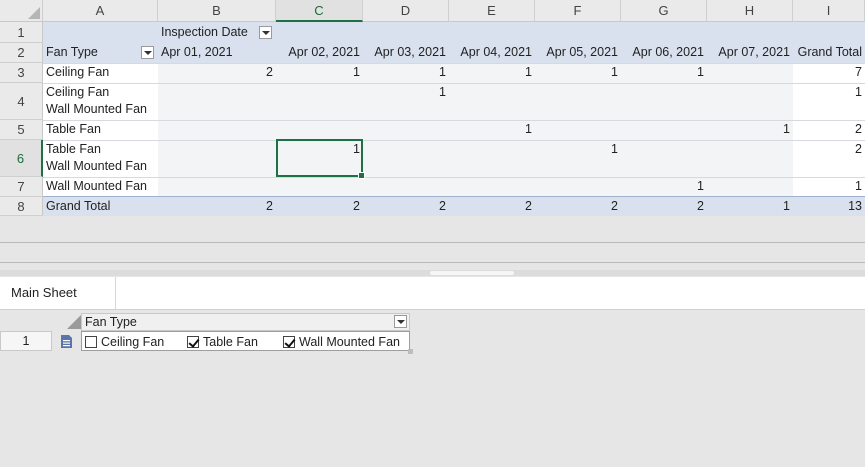  I want to click on column-header-b: B, so click(217, 11).